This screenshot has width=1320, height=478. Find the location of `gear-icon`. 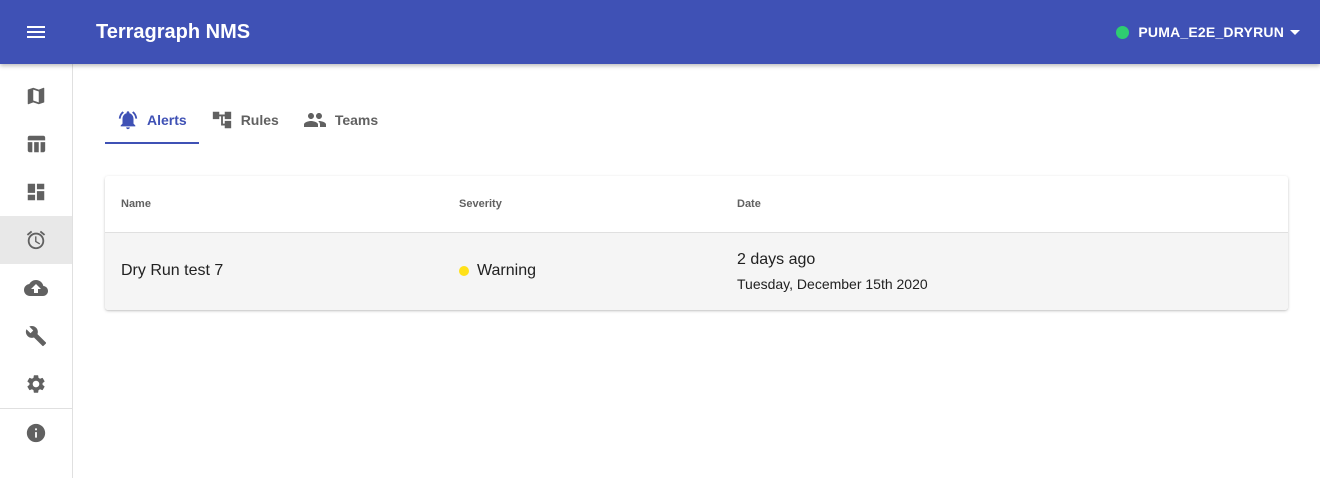

gear-icon is located at coordinates (36, 384).